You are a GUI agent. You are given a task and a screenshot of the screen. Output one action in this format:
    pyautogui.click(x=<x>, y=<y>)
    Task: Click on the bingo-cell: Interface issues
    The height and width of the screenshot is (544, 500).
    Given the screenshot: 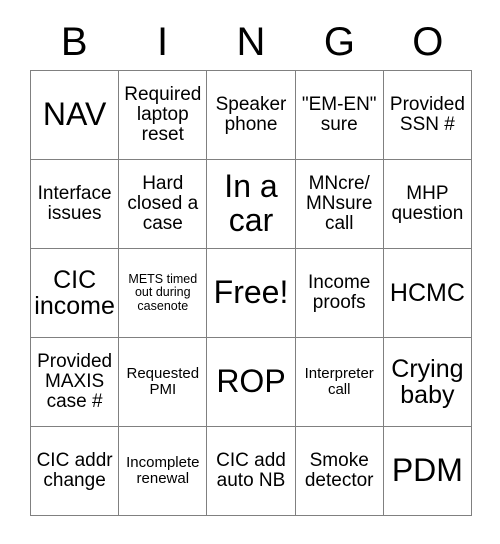 What is the action you would take?
    pyautogui.click(x=75, y=204)
    